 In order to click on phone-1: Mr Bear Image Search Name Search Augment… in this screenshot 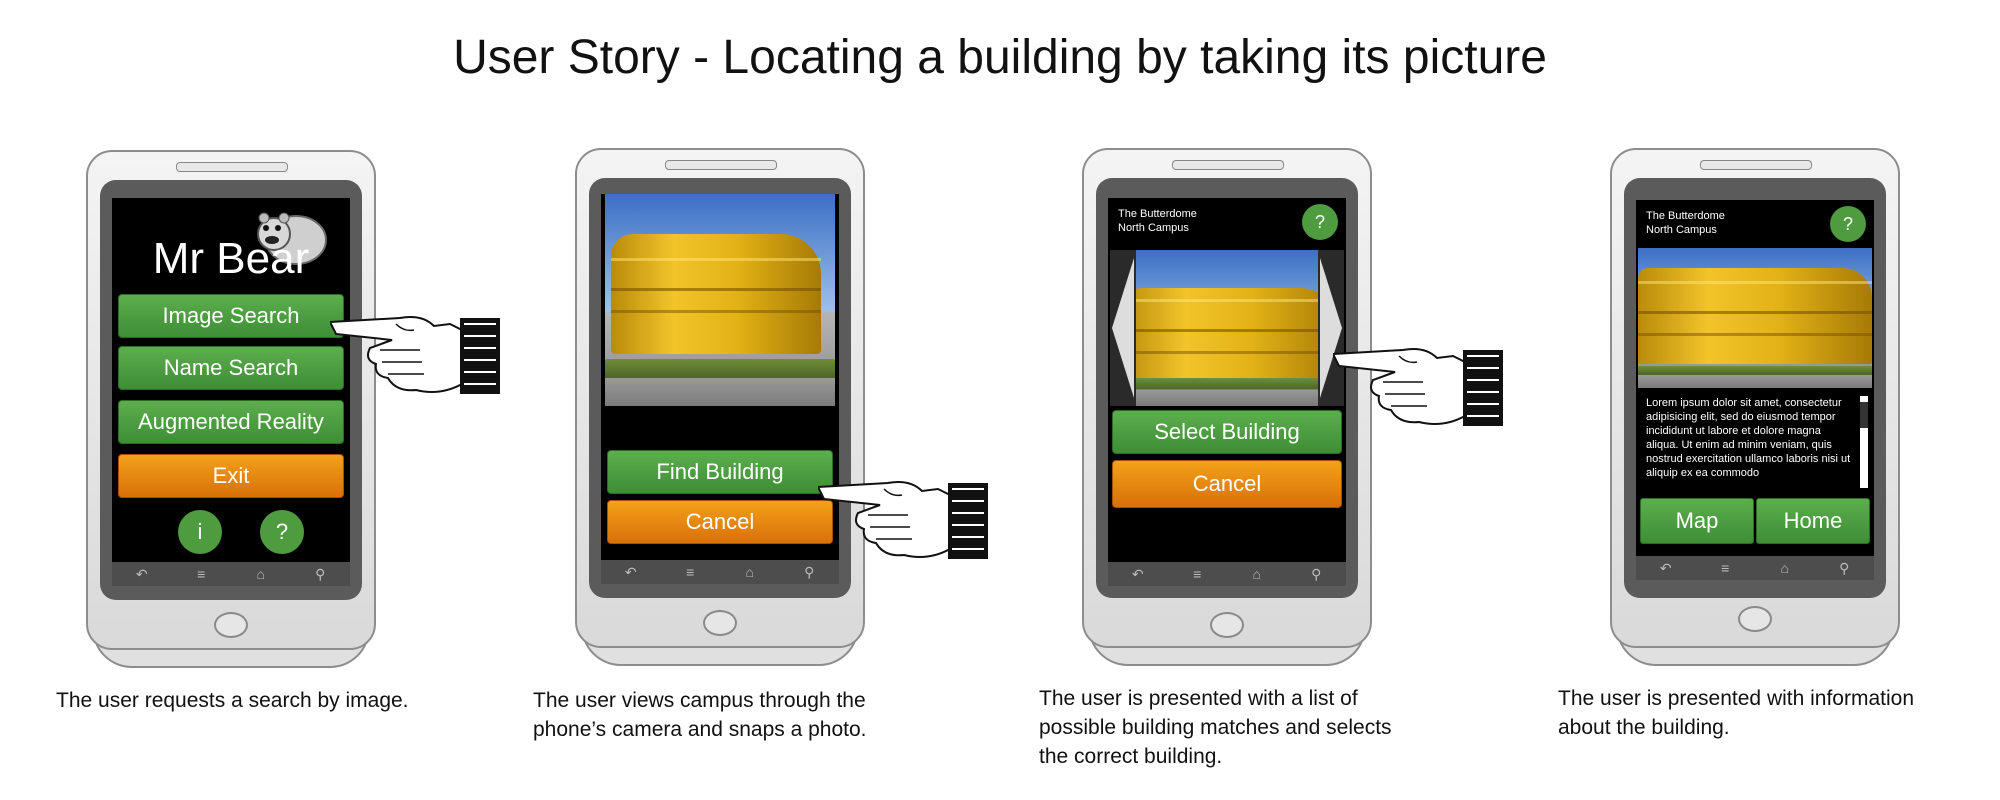, I will do `click(231, 410)`.